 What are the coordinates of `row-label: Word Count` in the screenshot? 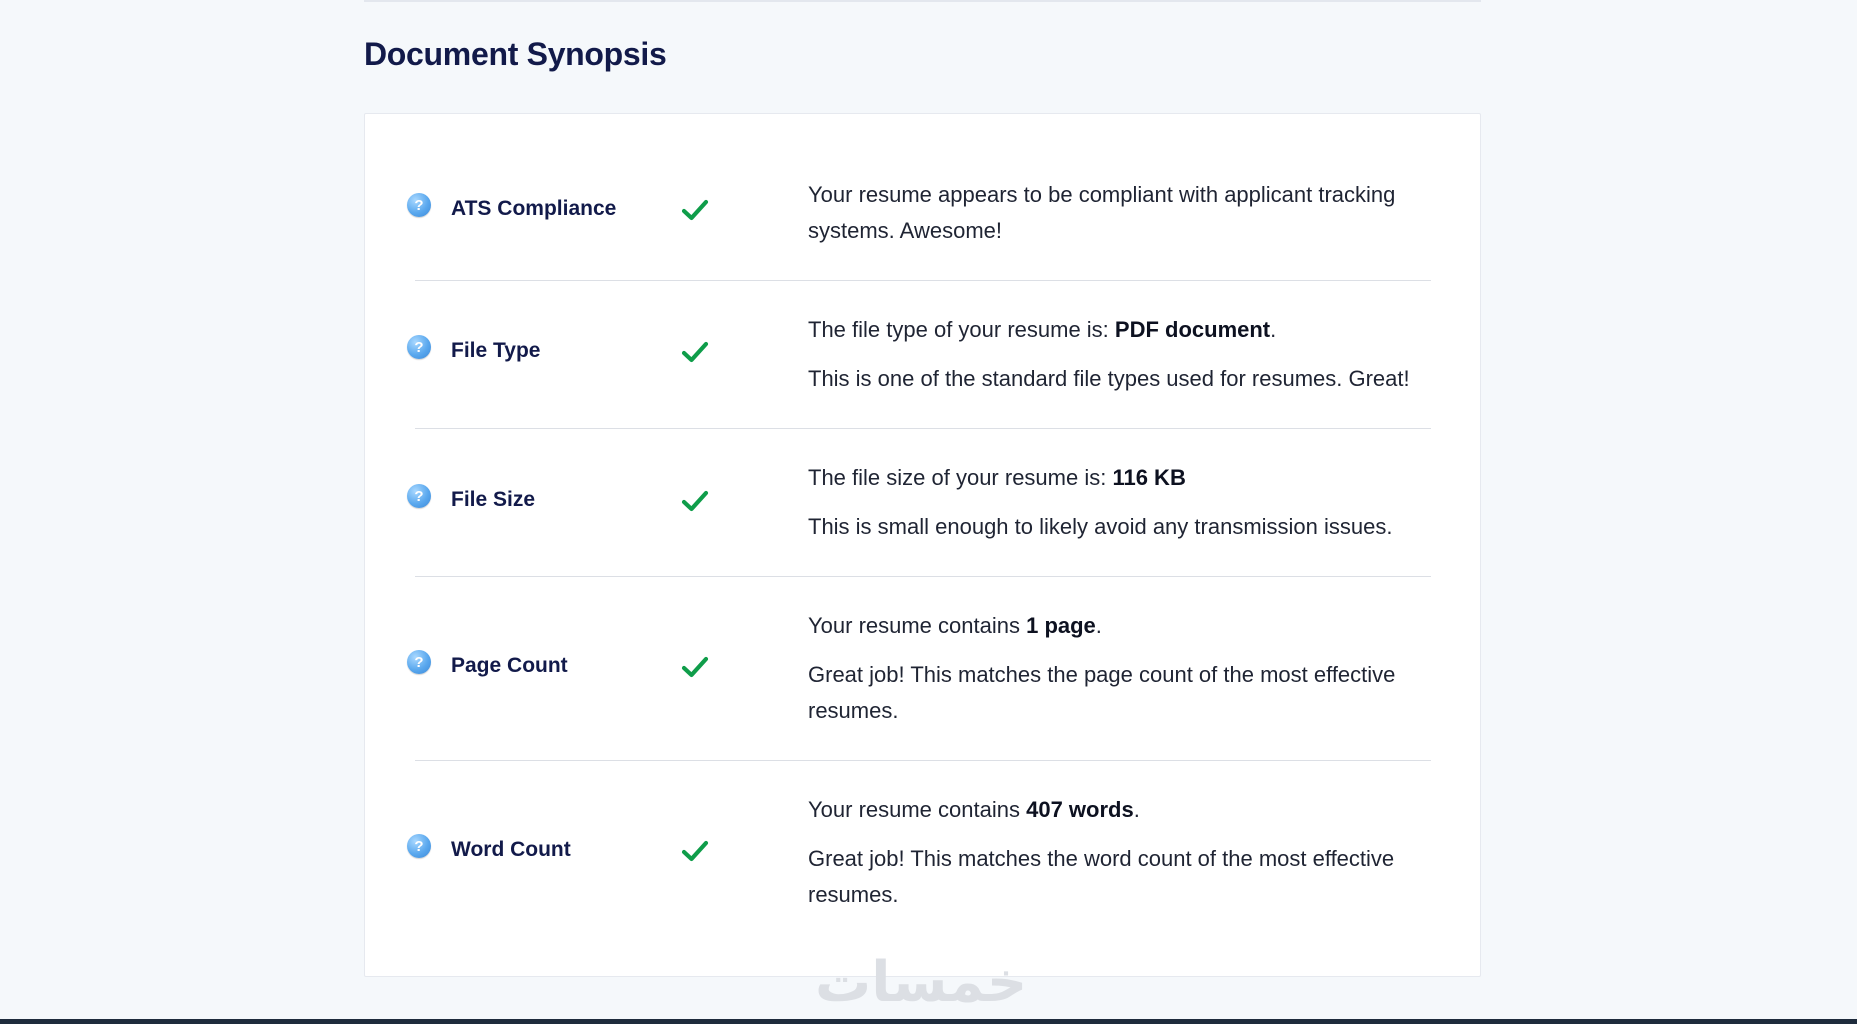 It's located at (511, 849).